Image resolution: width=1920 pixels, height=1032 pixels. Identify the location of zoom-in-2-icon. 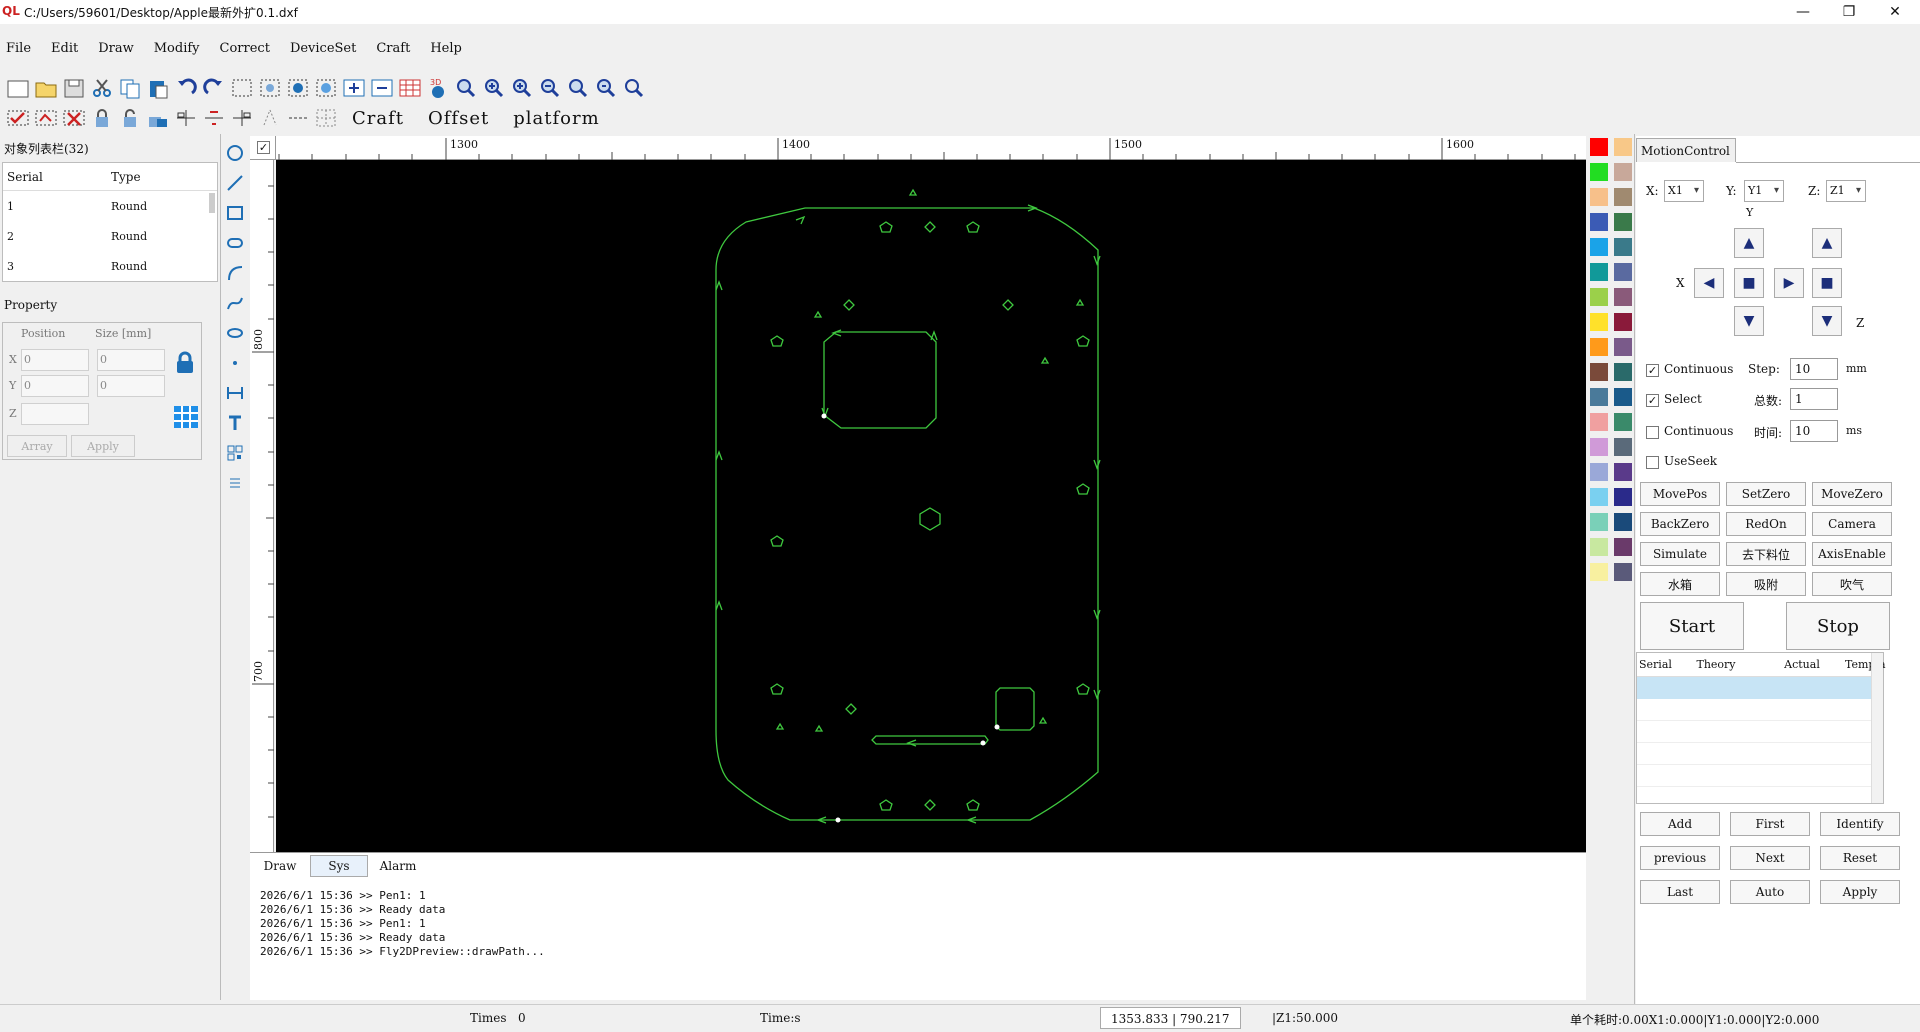
(522, 88).